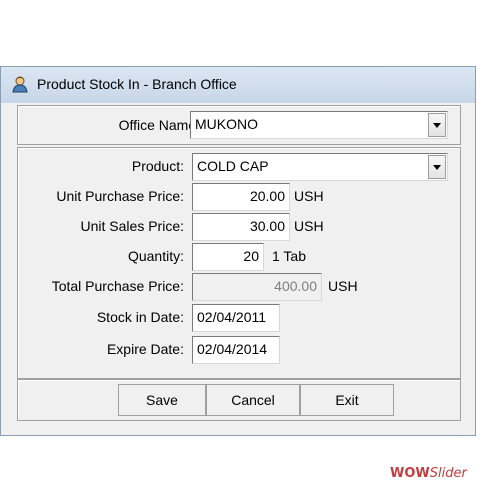 The height and width of the screenshot is (500, 480). I want to click on unit-sales-price-input: 30.00, so click(241, 227).